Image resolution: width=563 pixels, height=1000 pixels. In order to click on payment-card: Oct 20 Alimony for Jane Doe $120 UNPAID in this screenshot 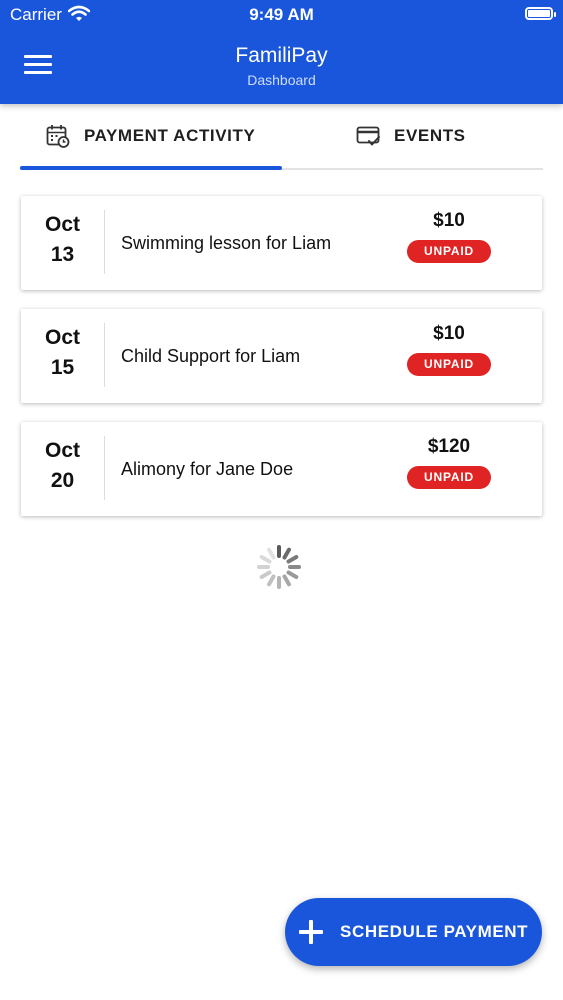, I will do `click(281, 469)`.